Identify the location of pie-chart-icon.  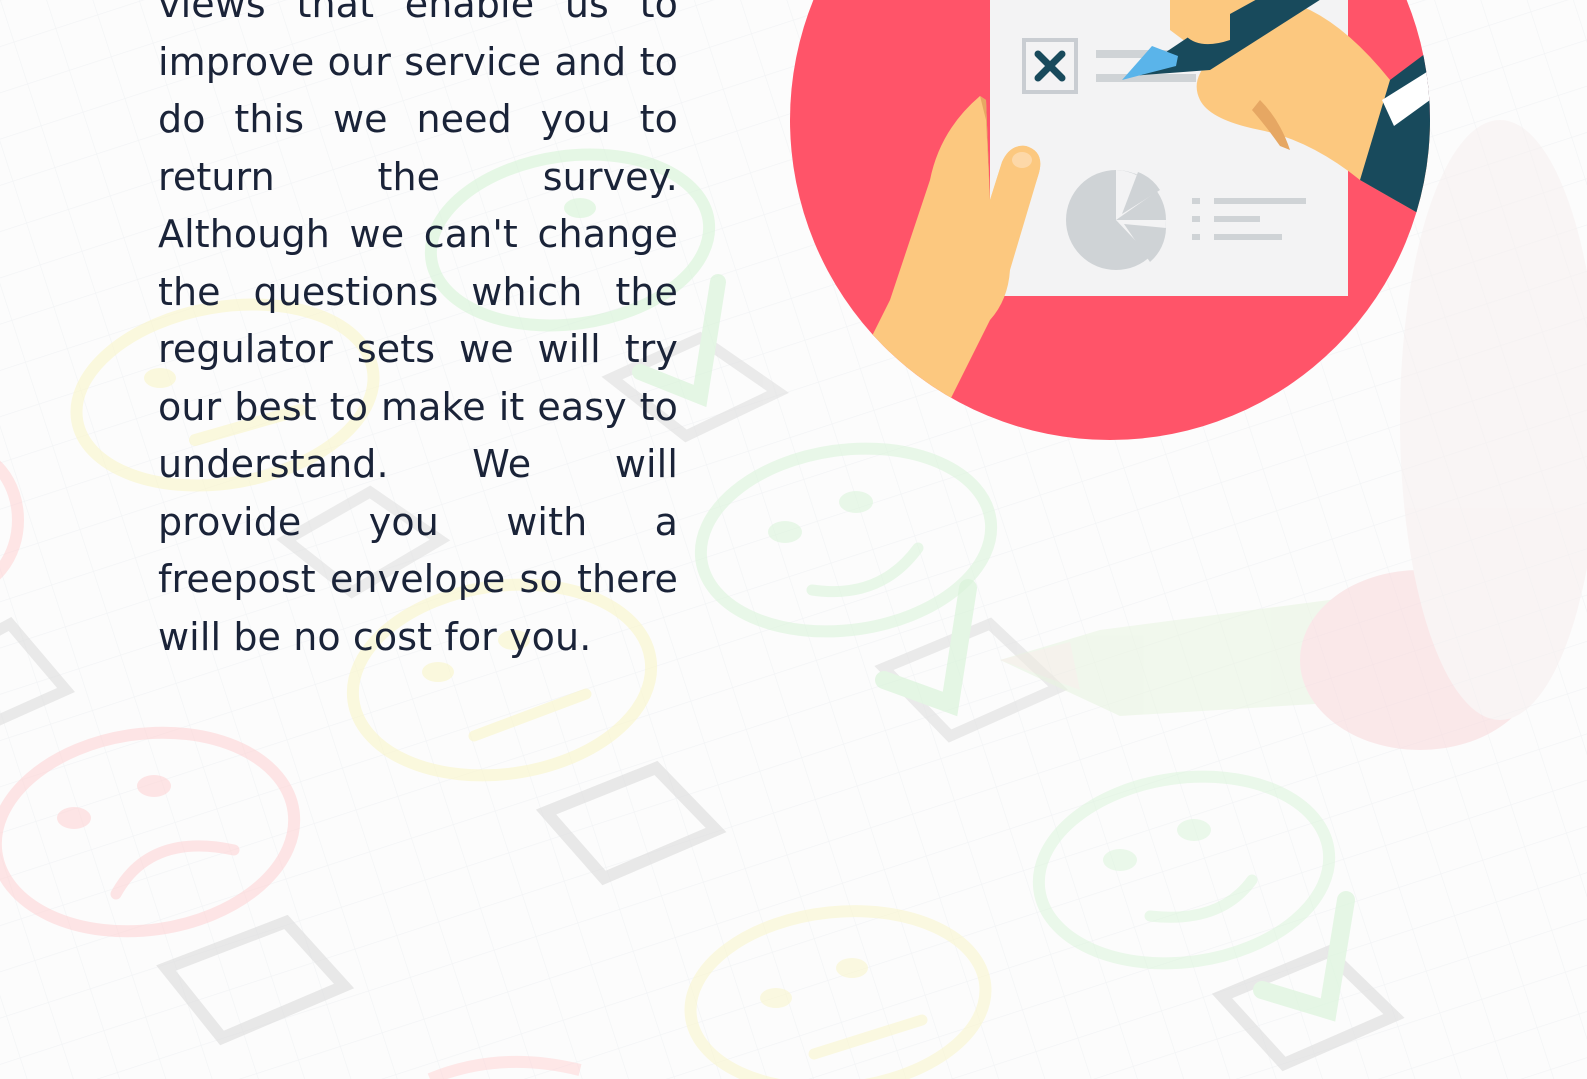
(1116, 220).